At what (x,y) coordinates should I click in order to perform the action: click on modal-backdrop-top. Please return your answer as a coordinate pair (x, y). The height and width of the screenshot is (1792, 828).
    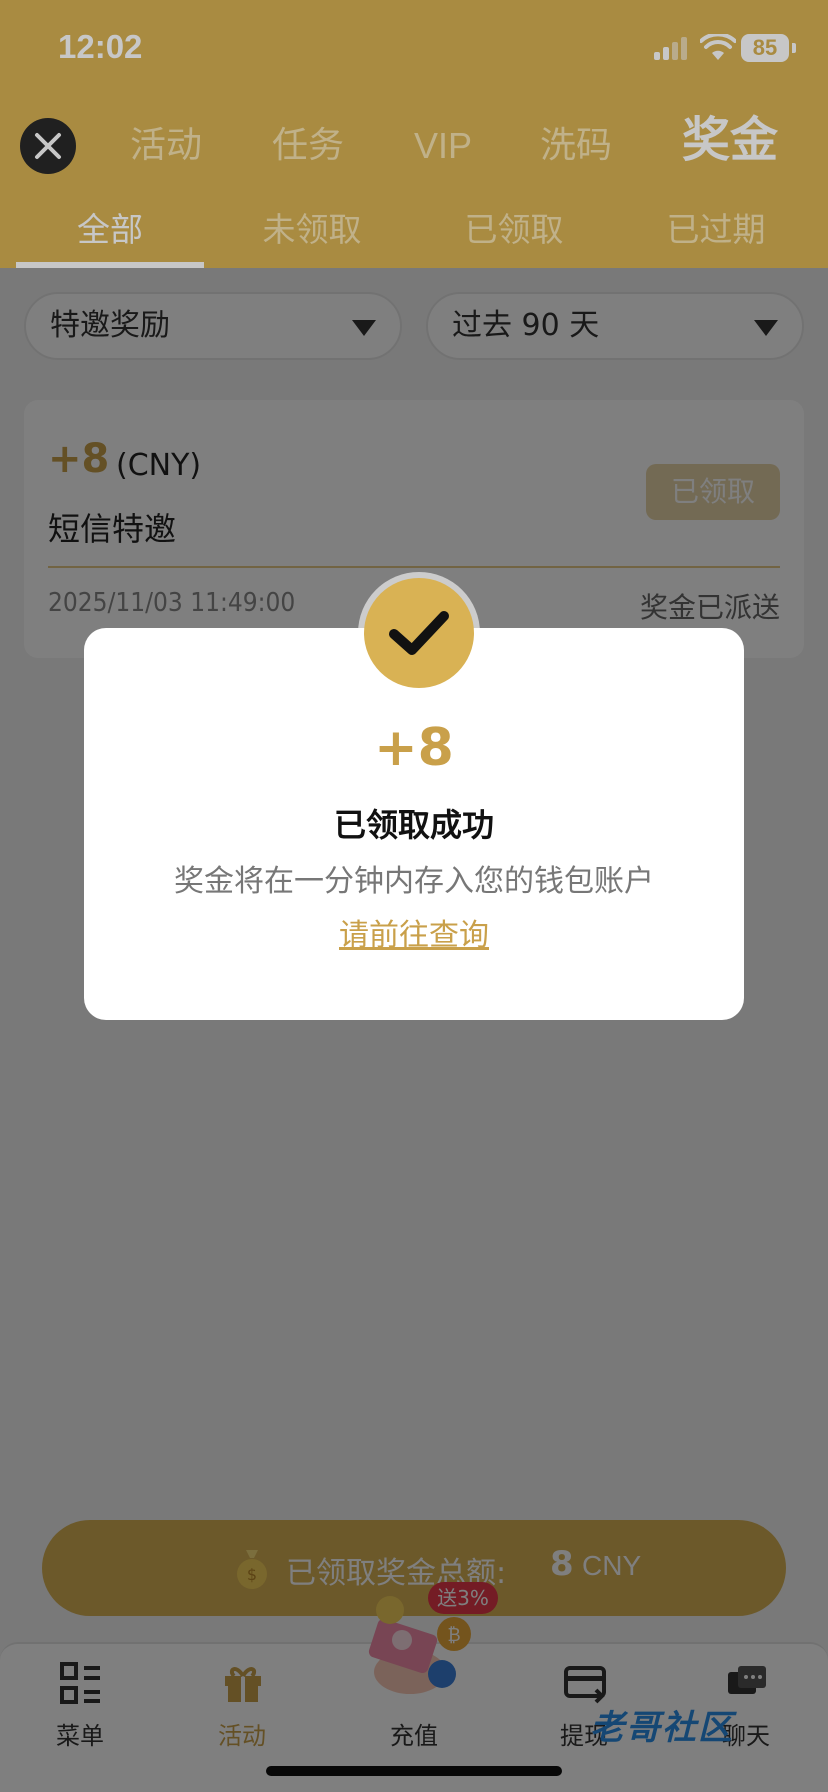
    Looking at the image, I should click on (414, 134).